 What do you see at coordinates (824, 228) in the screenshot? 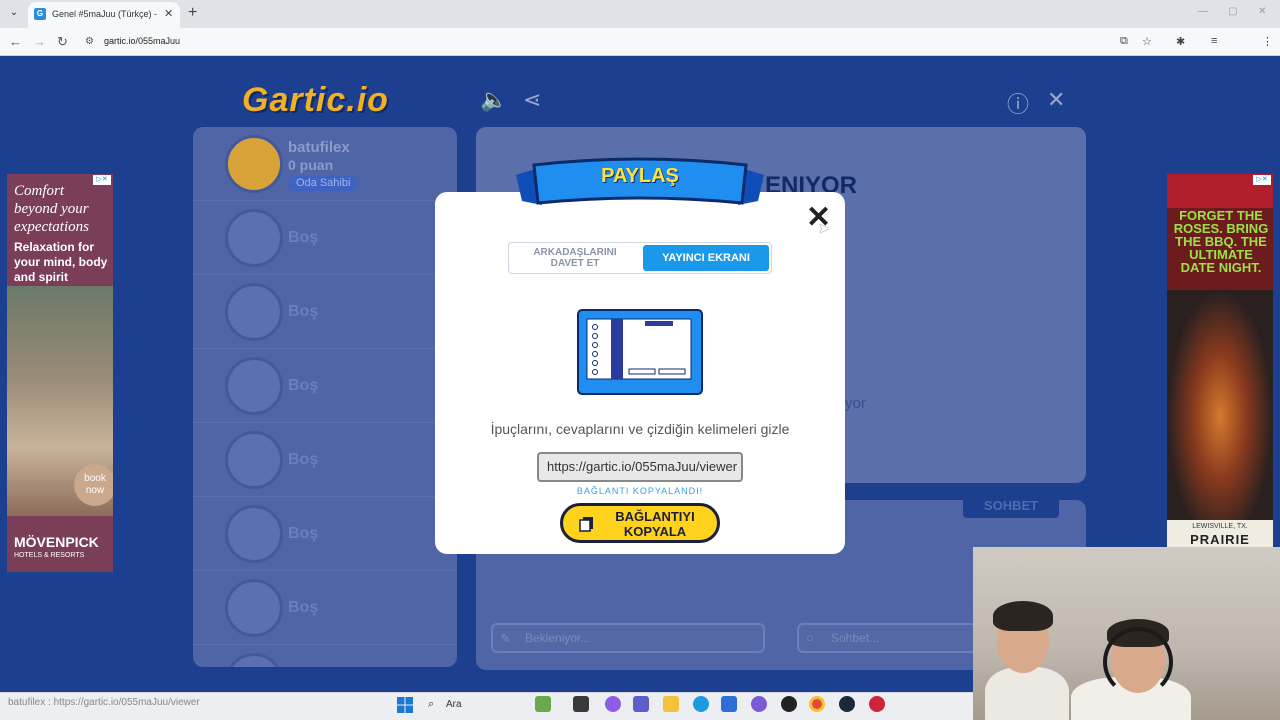
I see `mouse-cursor-icon: ➤` at bounding box center [824, 228].